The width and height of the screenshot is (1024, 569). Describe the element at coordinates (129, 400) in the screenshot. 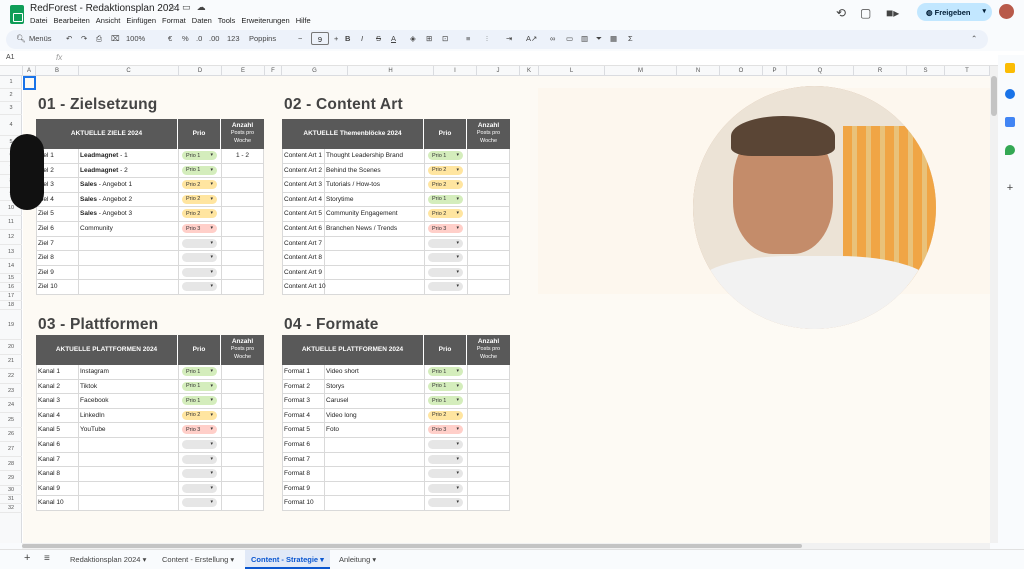

I see `cell-description: Facebook` at that location.